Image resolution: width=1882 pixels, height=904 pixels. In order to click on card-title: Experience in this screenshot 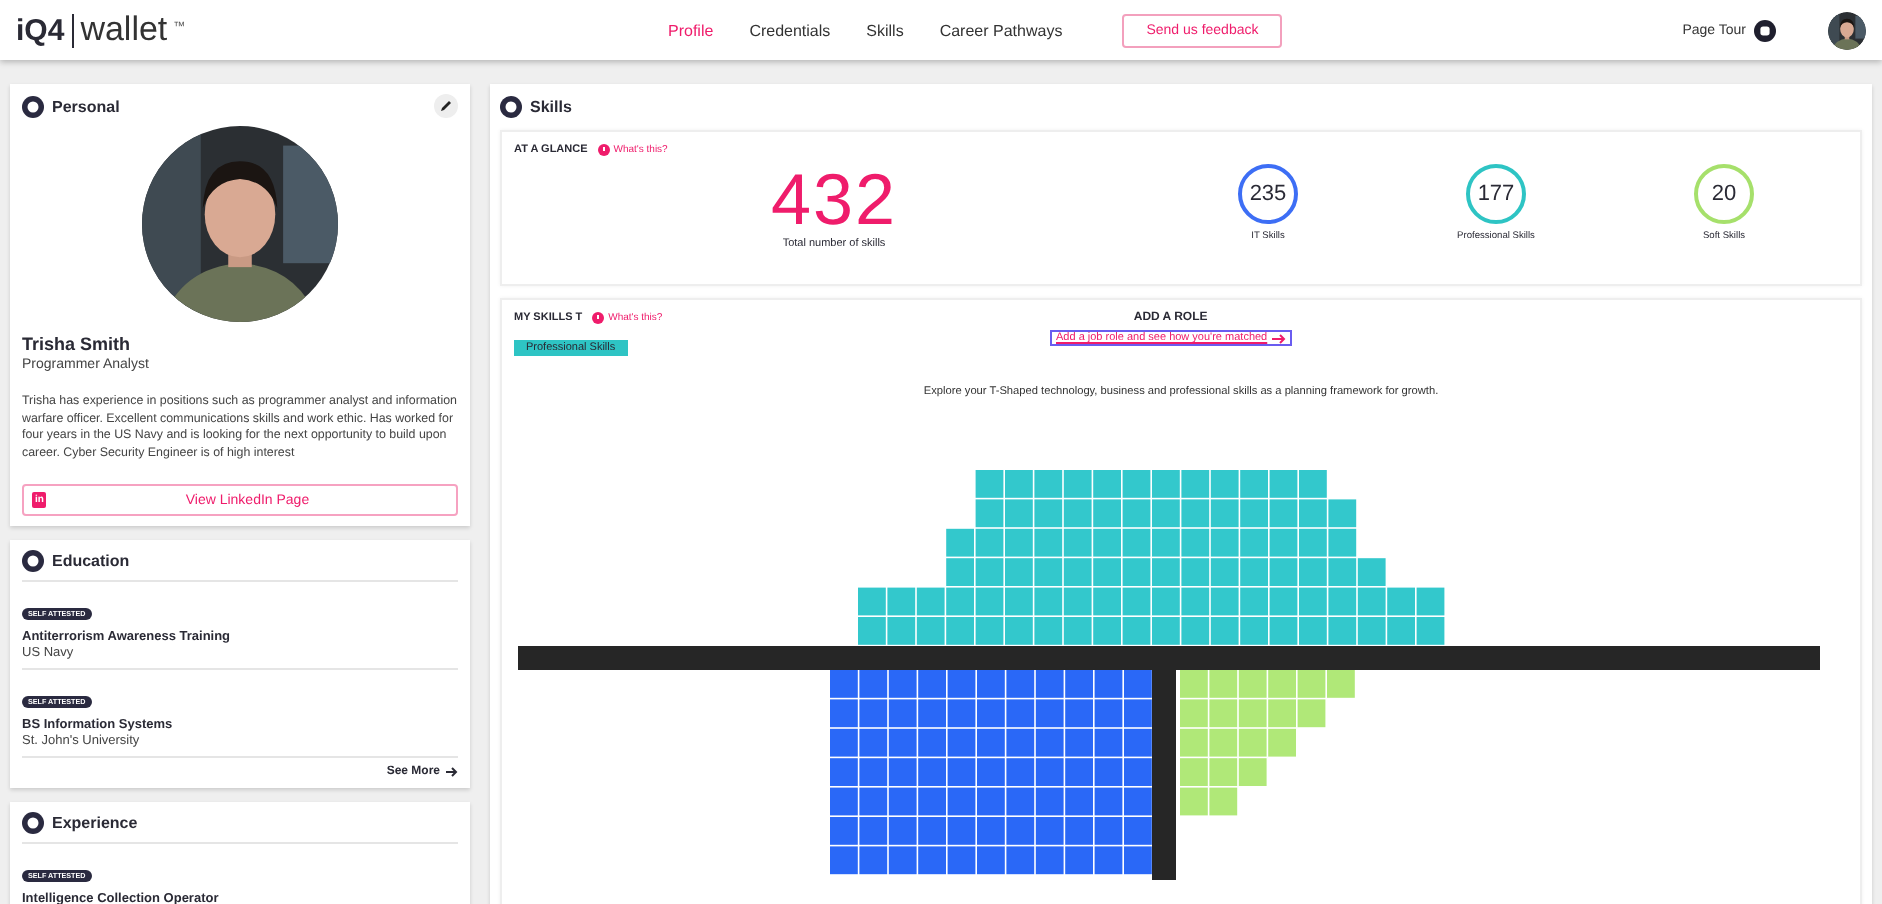, I will do `click(95, 823)`.